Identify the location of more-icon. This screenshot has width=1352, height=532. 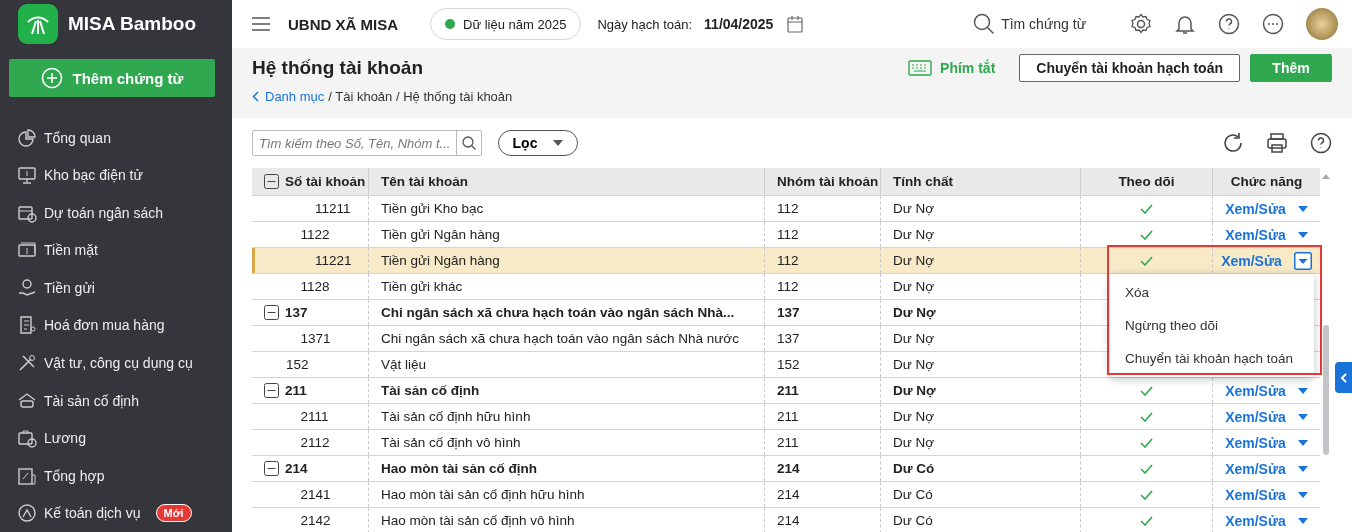
(1273, 24).